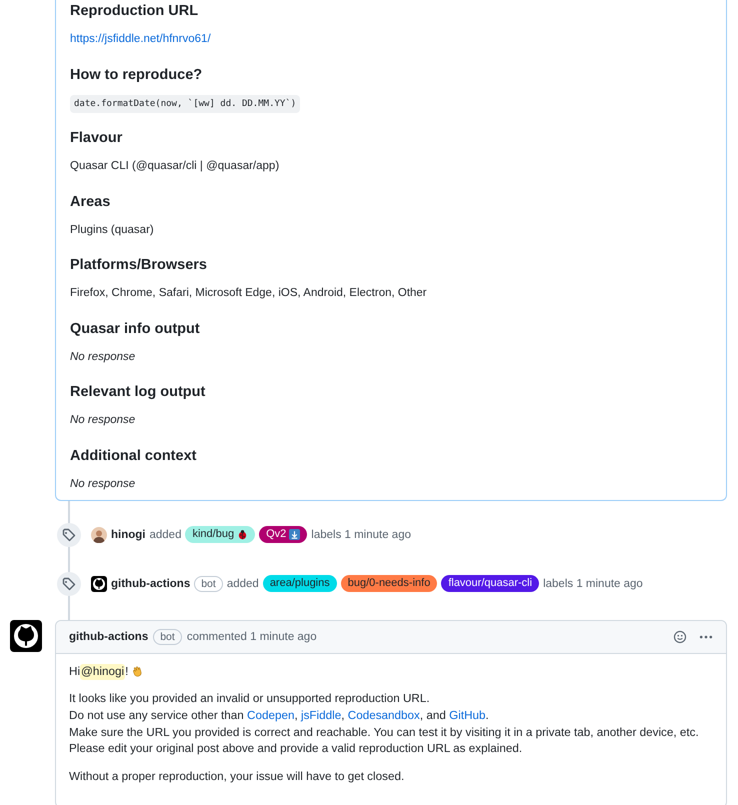 The height and width of the screenshot is (805, 738). Describe the element at coordinates (112, 230) in the screenshot. I see `section-text: Plugins (quasar)` at that location.